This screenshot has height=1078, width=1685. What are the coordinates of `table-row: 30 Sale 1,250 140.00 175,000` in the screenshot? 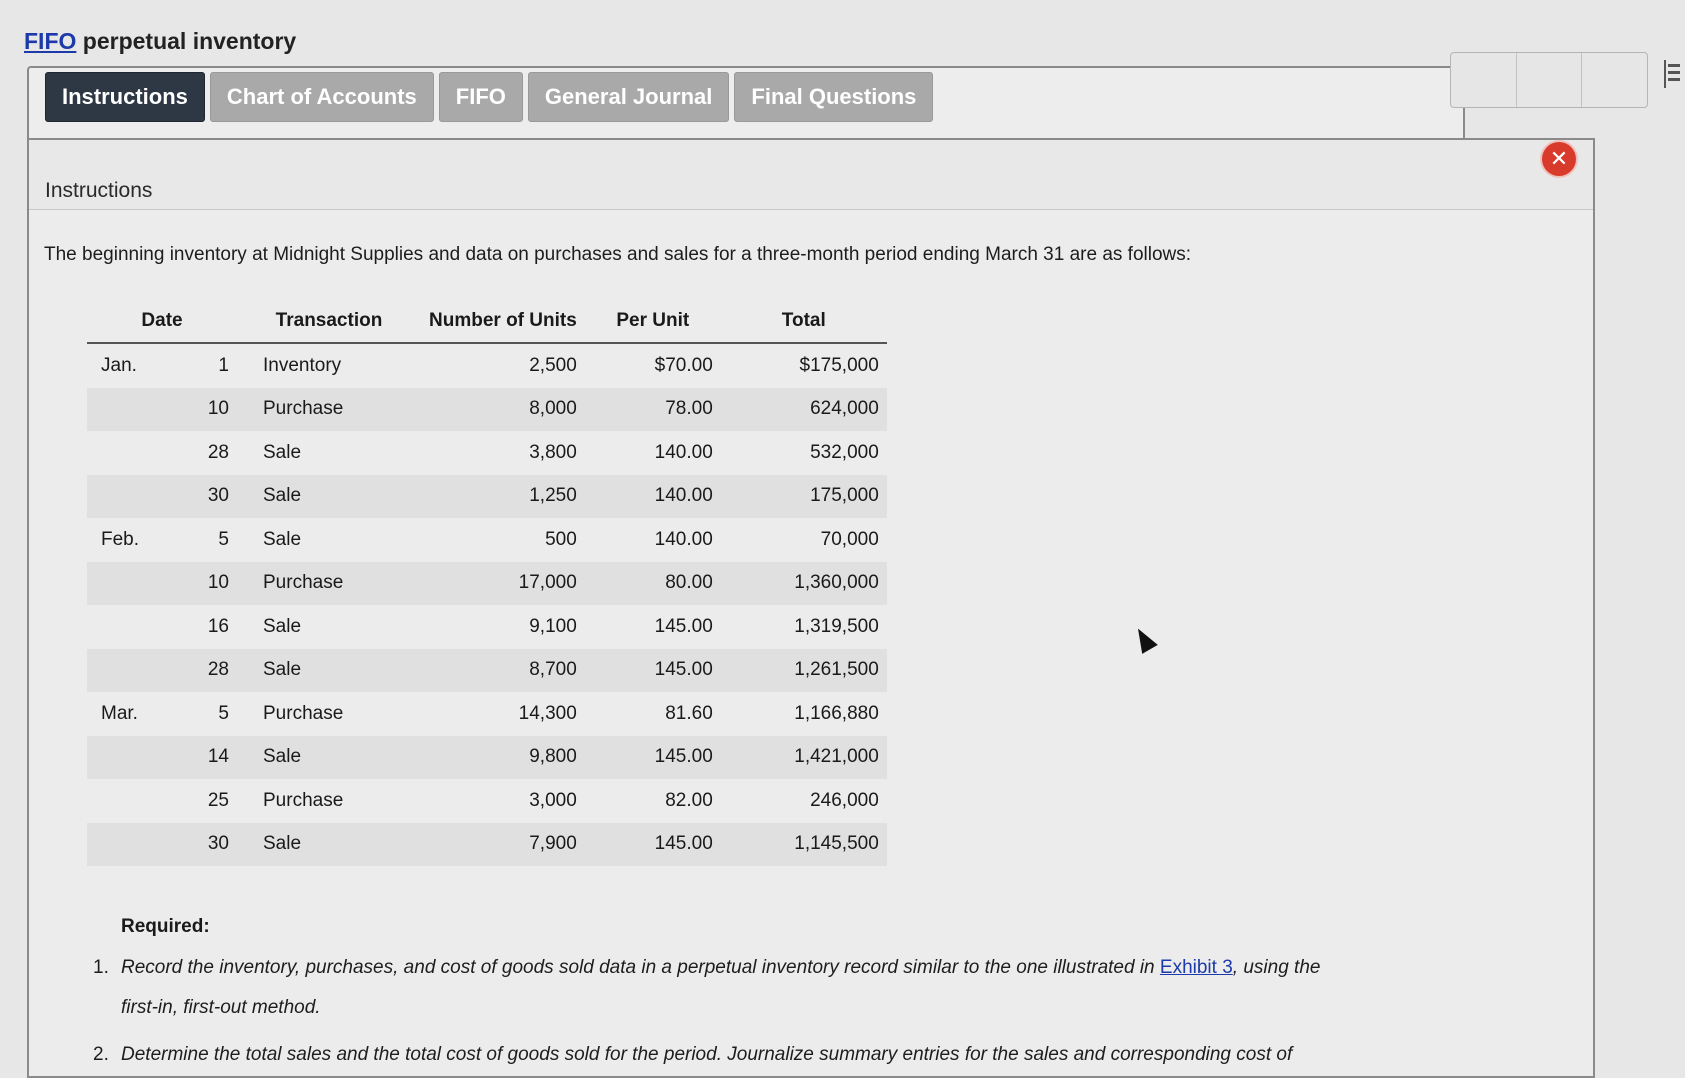 It's located at (487, 496).